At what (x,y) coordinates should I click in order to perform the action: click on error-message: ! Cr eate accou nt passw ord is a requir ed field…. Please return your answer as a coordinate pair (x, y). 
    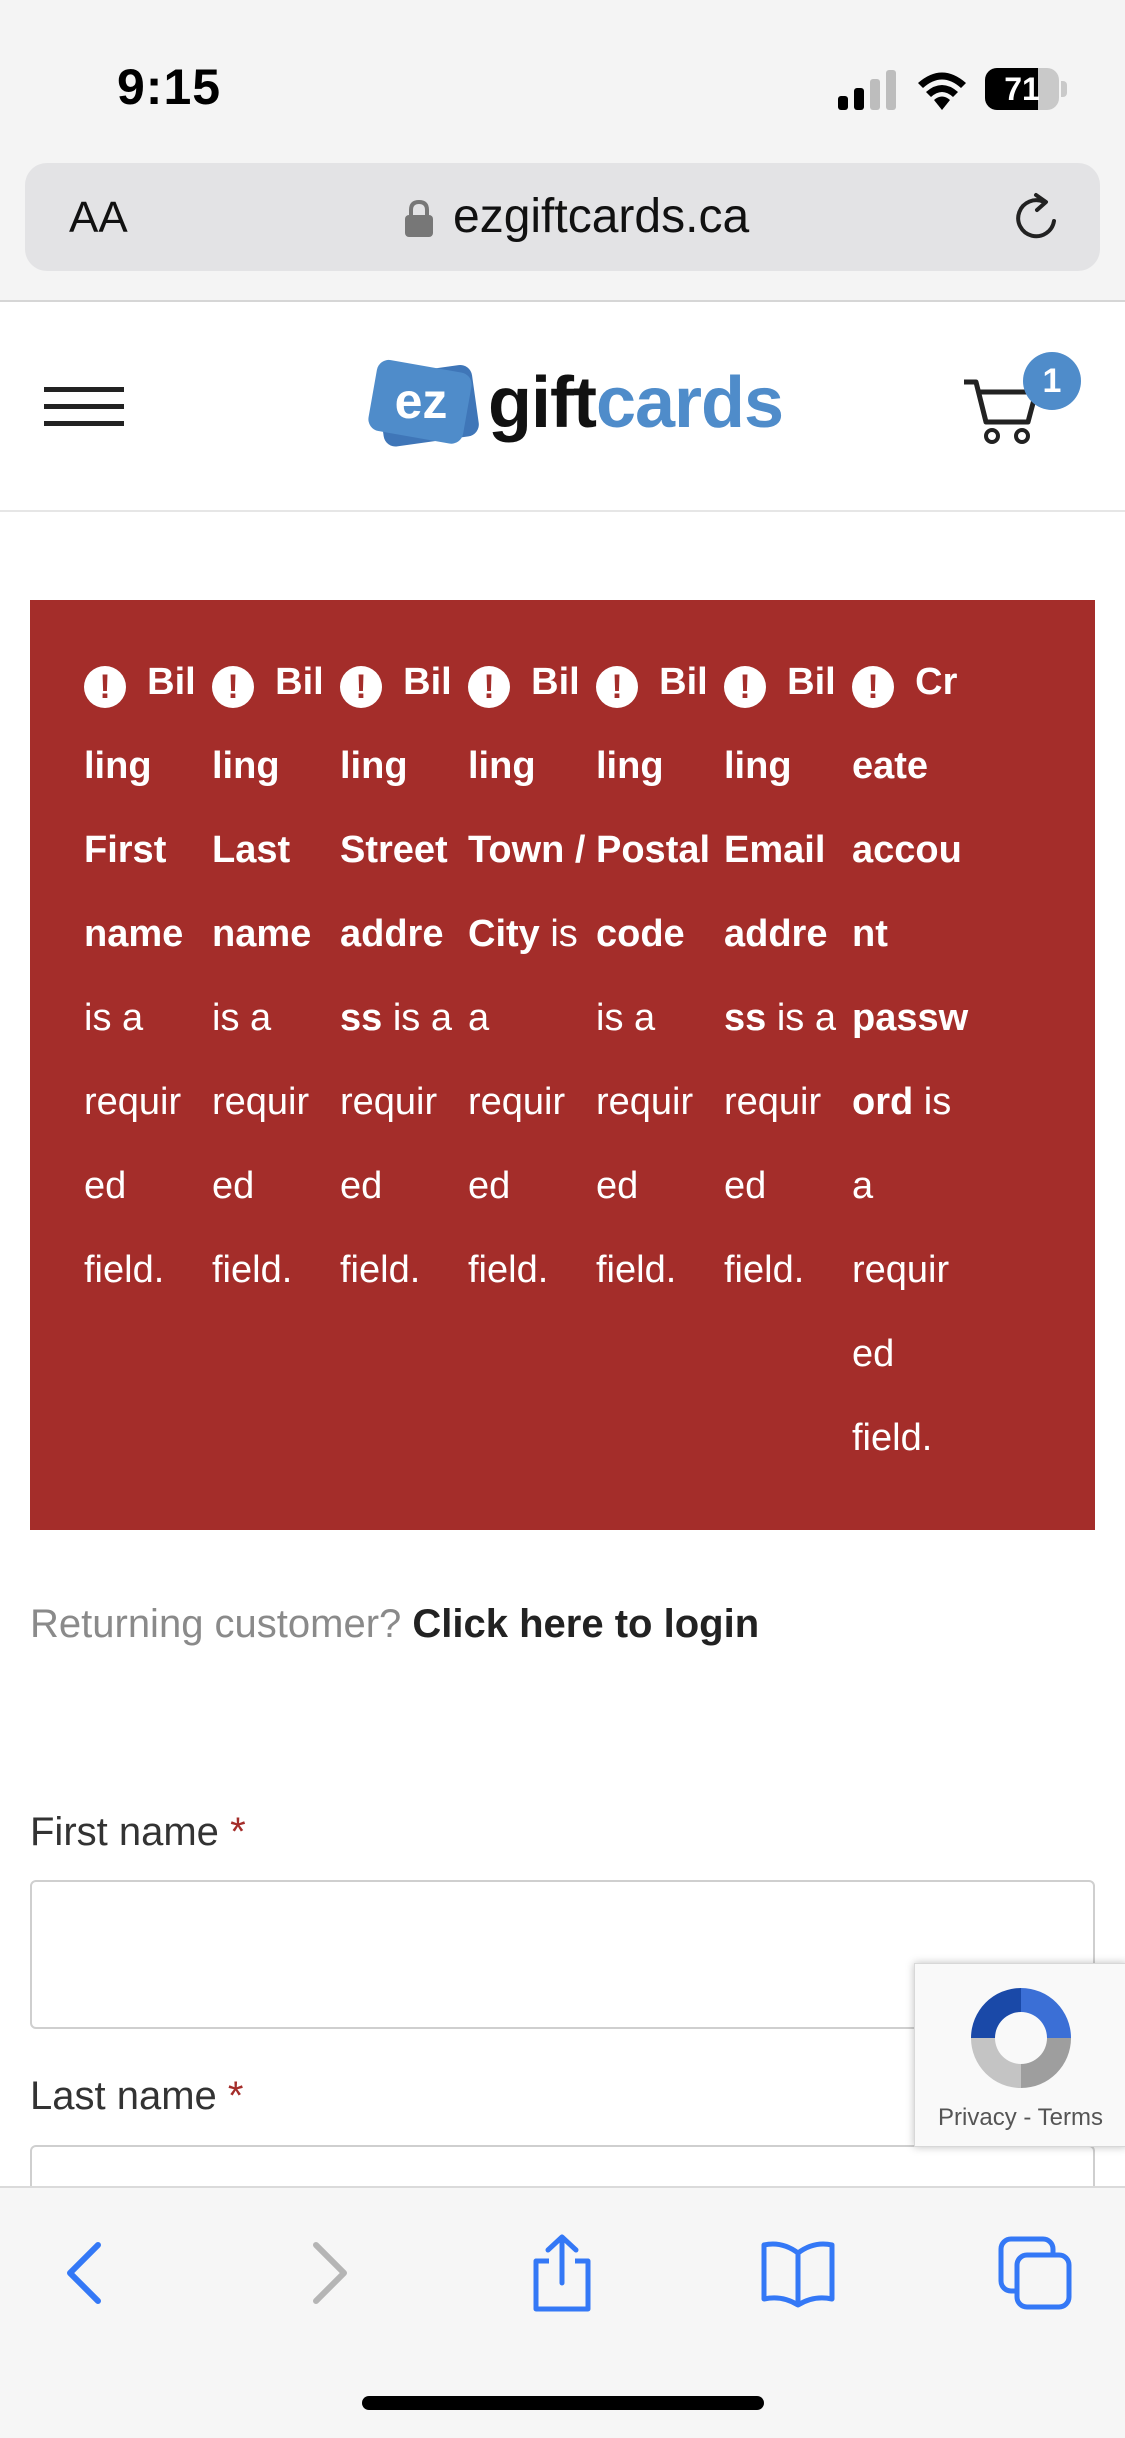
    Looking at the image, I should click on (912, 1060).